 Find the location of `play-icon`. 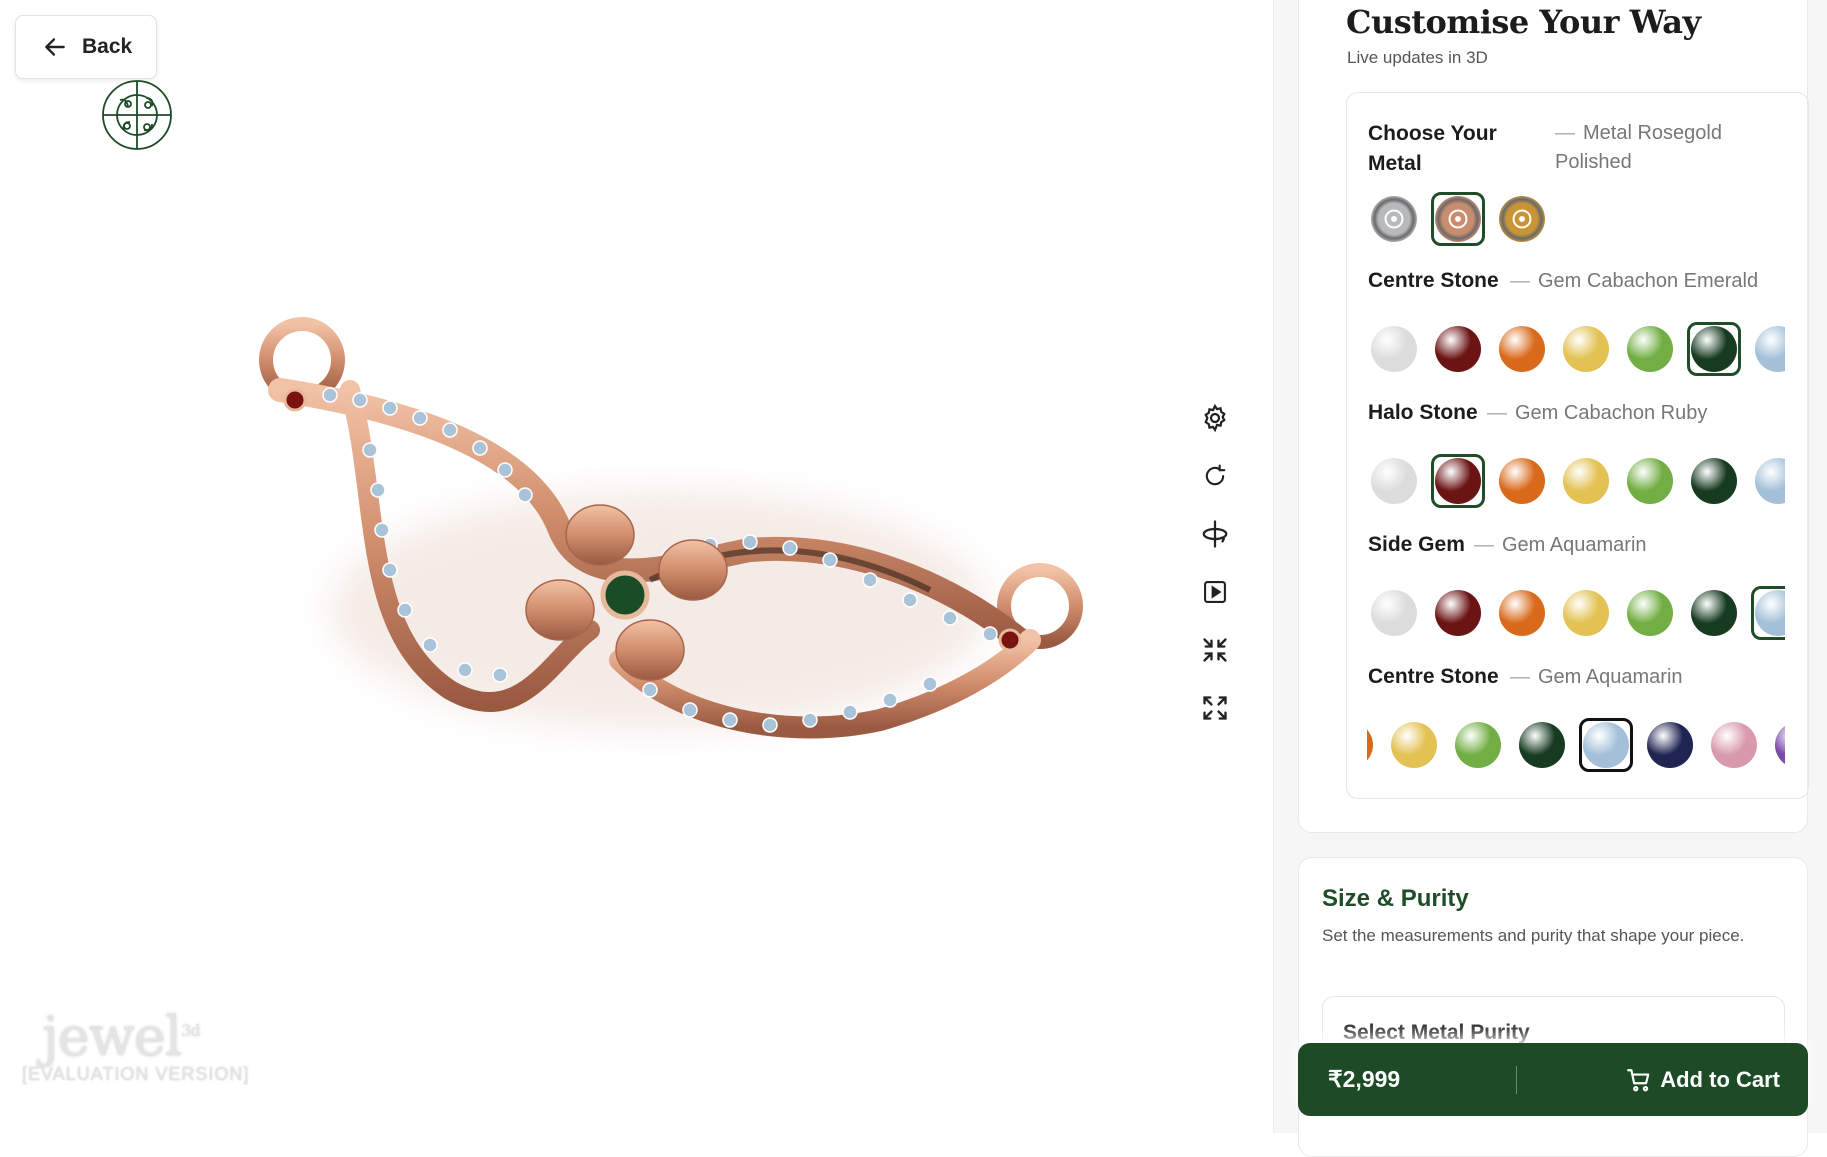

play-icon is located at coordinates (1215, 592).